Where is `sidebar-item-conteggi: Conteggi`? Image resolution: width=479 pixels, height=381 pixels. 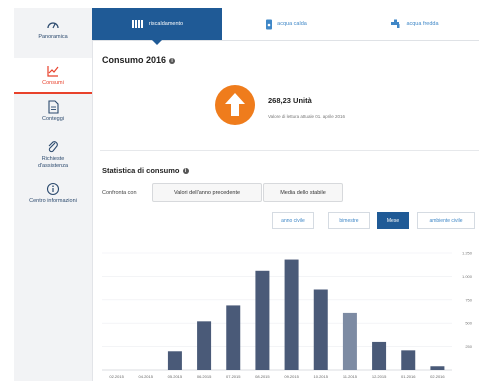 sidebar-item-conteggi: Conteggi is located at coordinates (53, 116).